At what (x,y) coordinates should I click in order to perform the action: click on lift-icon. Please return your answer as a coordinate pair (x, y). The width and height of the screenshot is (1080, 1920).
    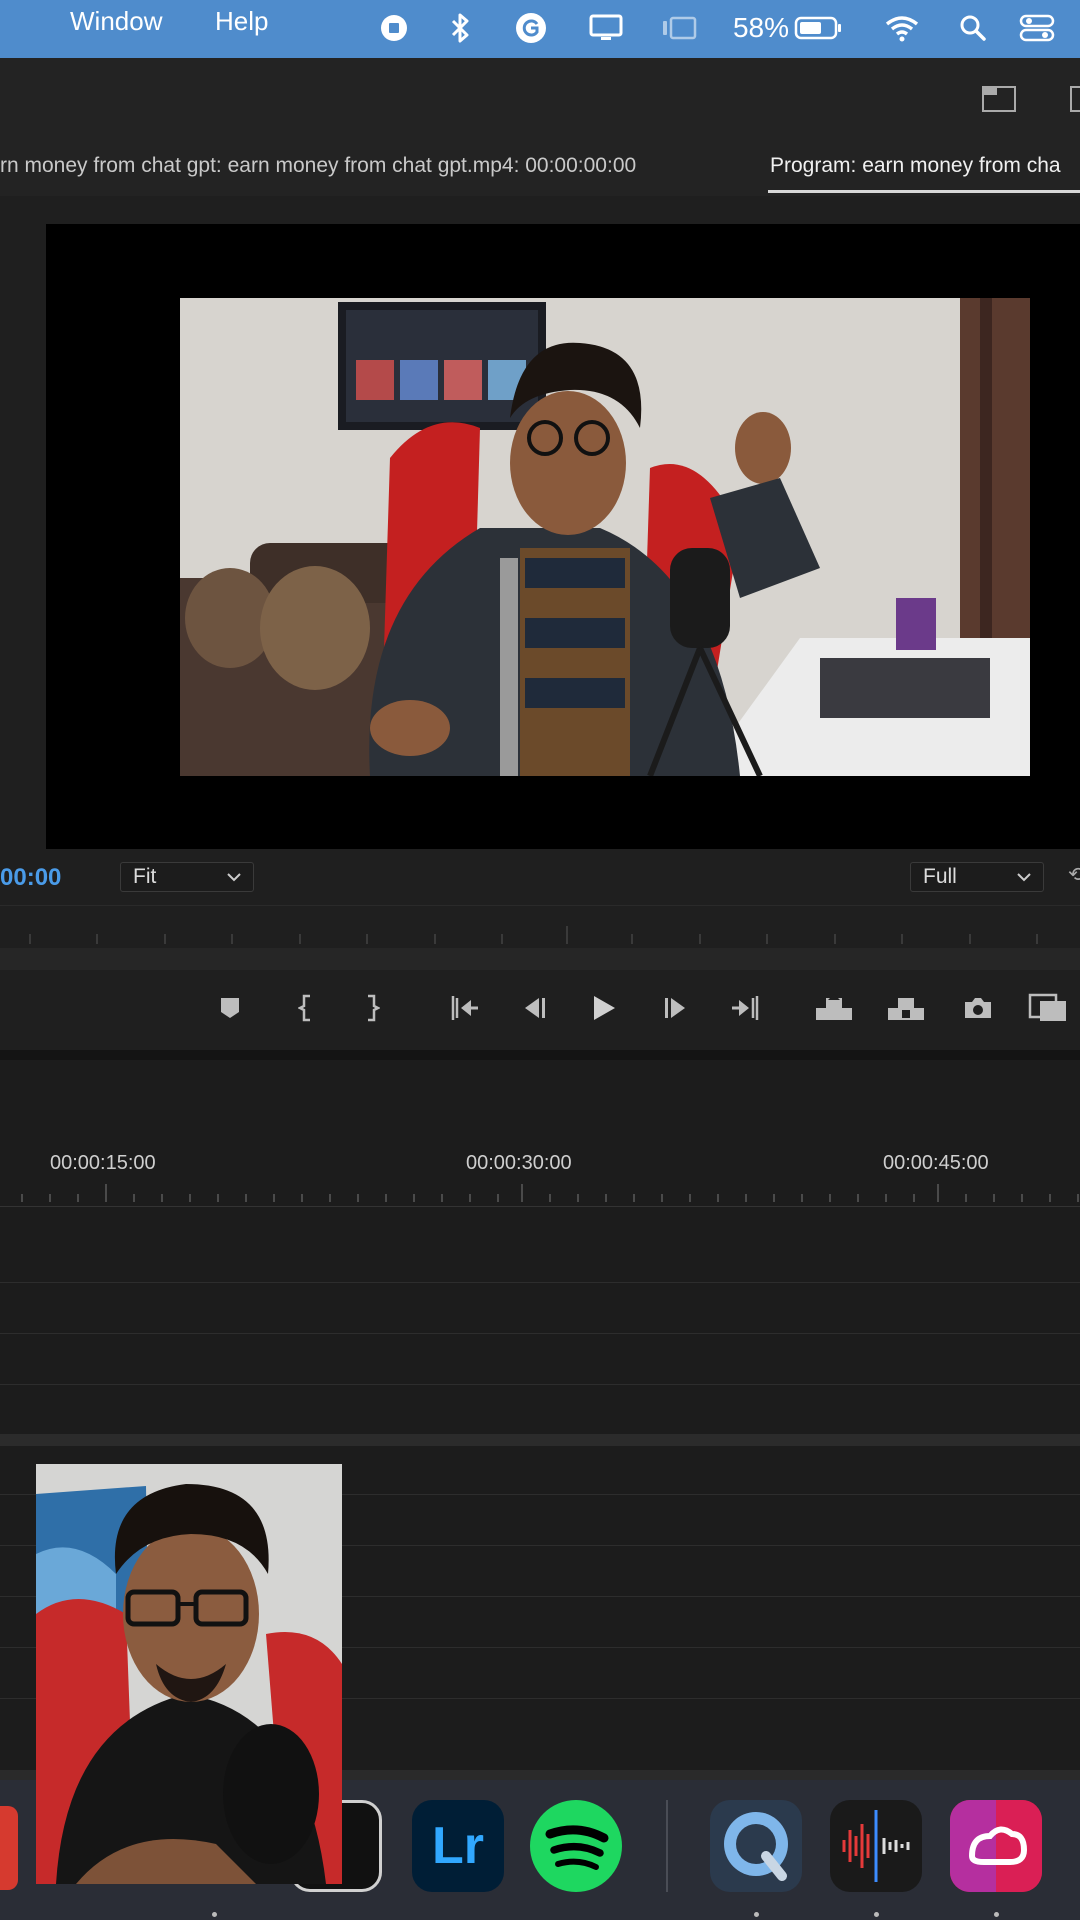
    Looking at the image, I should click on (834, 1007).